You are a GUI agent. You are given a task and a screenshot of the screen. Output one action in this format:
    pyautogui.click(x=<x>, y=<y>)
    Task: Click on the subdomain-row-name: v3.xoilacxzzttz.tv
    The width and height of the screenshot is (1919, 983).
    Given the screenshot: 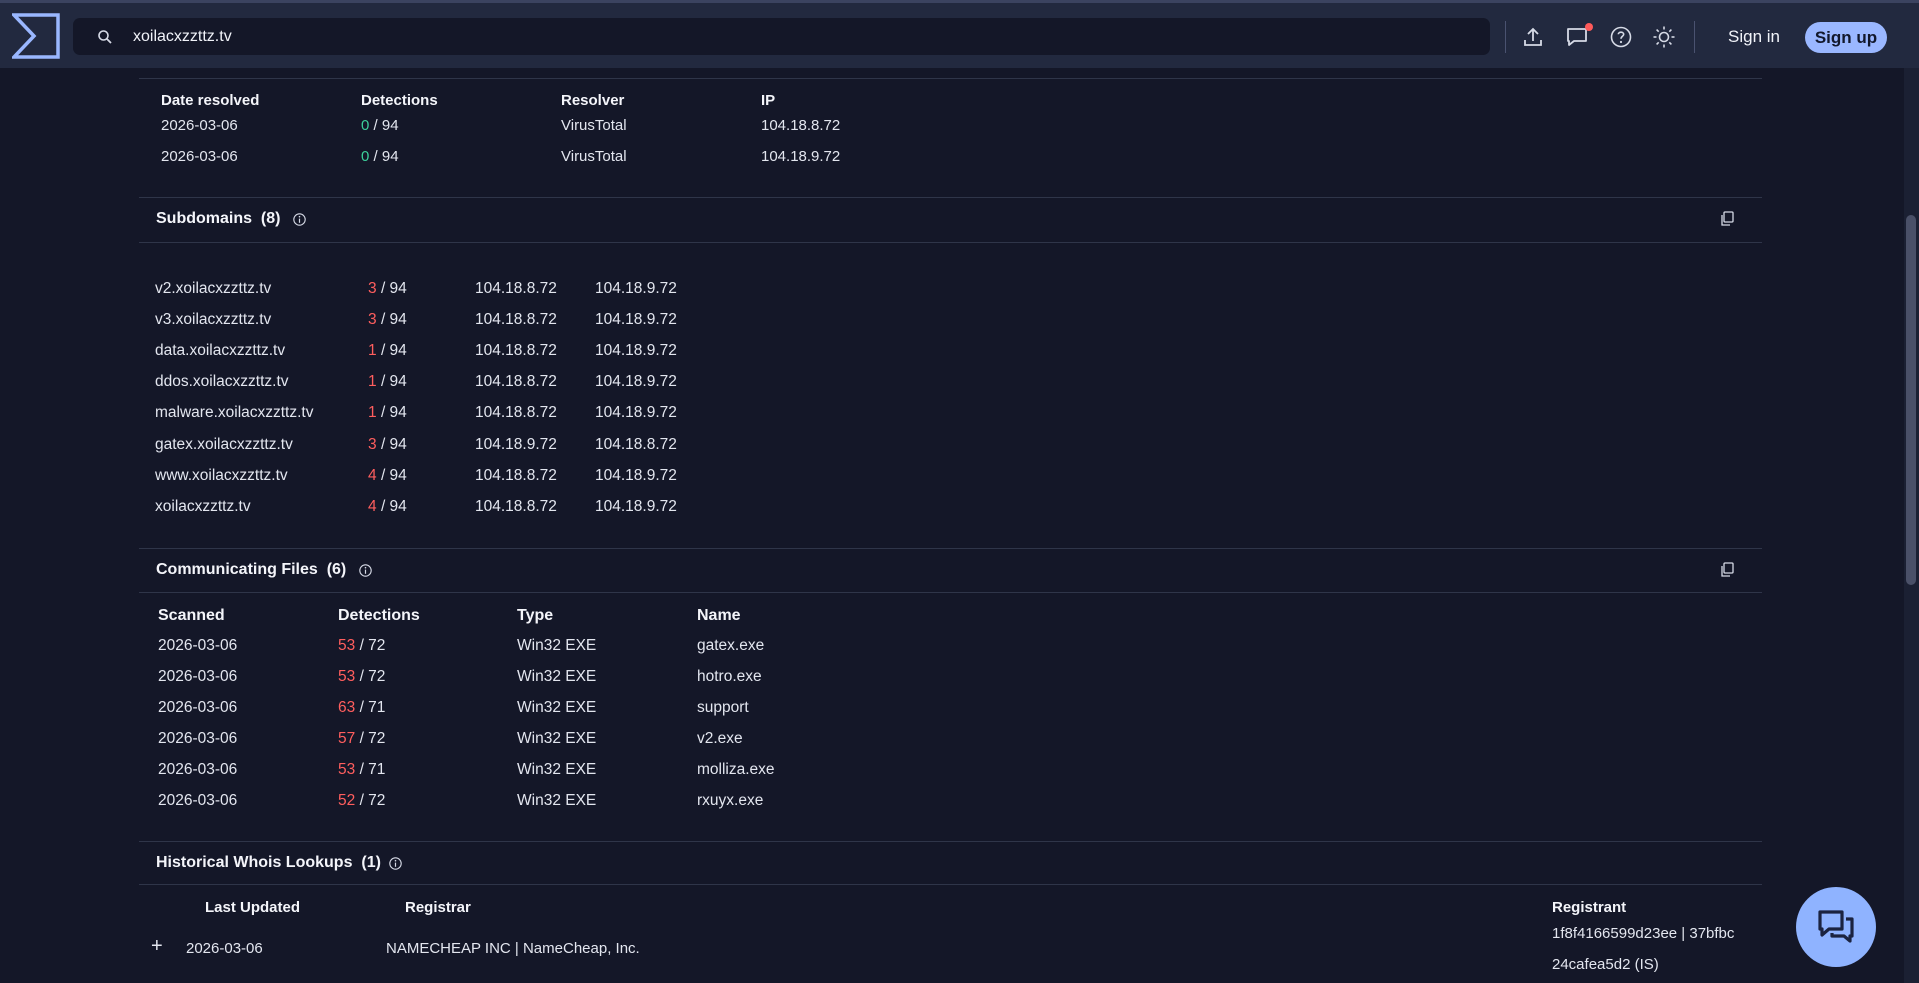 What is the action you would take?
    pyautogui.click(x=213, y=320)
    